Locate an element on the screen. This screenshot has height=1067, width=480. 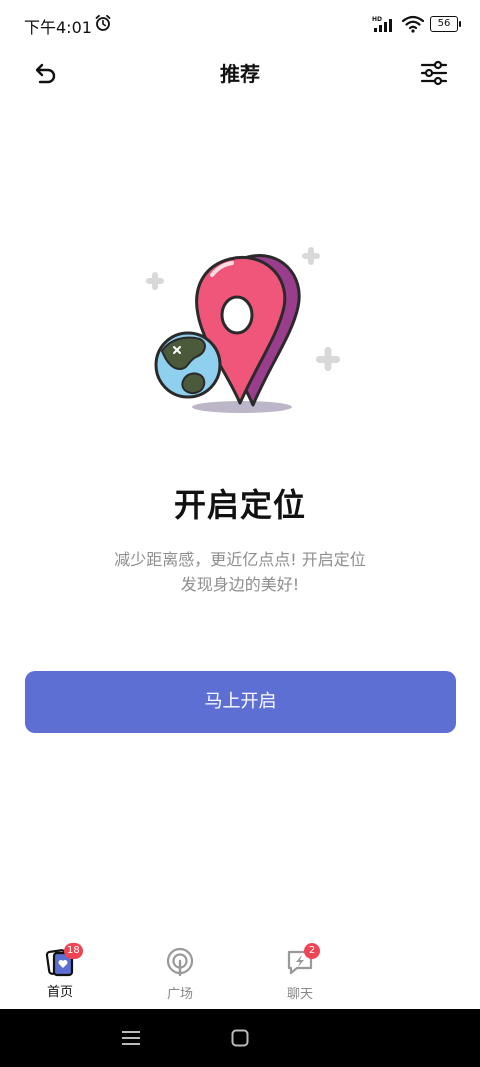
status-indicators: HD 56 is located at coordinates (416, 24).